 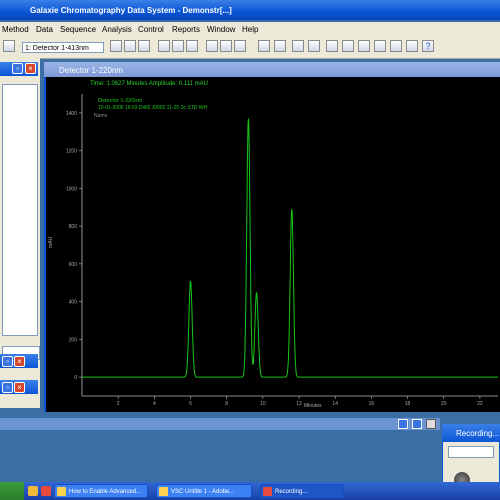 What do you see at coordinates (313, 406) in the screenshot?
I see `x-axis-label: Minutes` at bounding box center [313, 406].